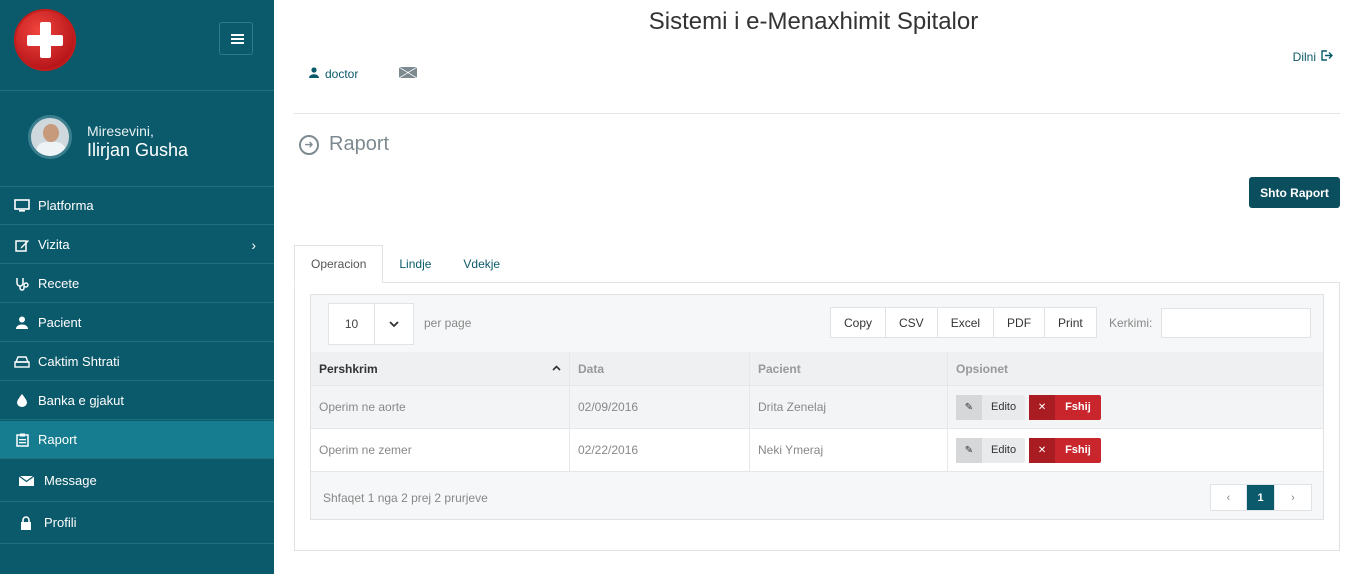 The image size is (1353, 574). Describe the element at coordinates (70, 480) in the screenshot. I see `sidebar-item-label: Message` at that location.